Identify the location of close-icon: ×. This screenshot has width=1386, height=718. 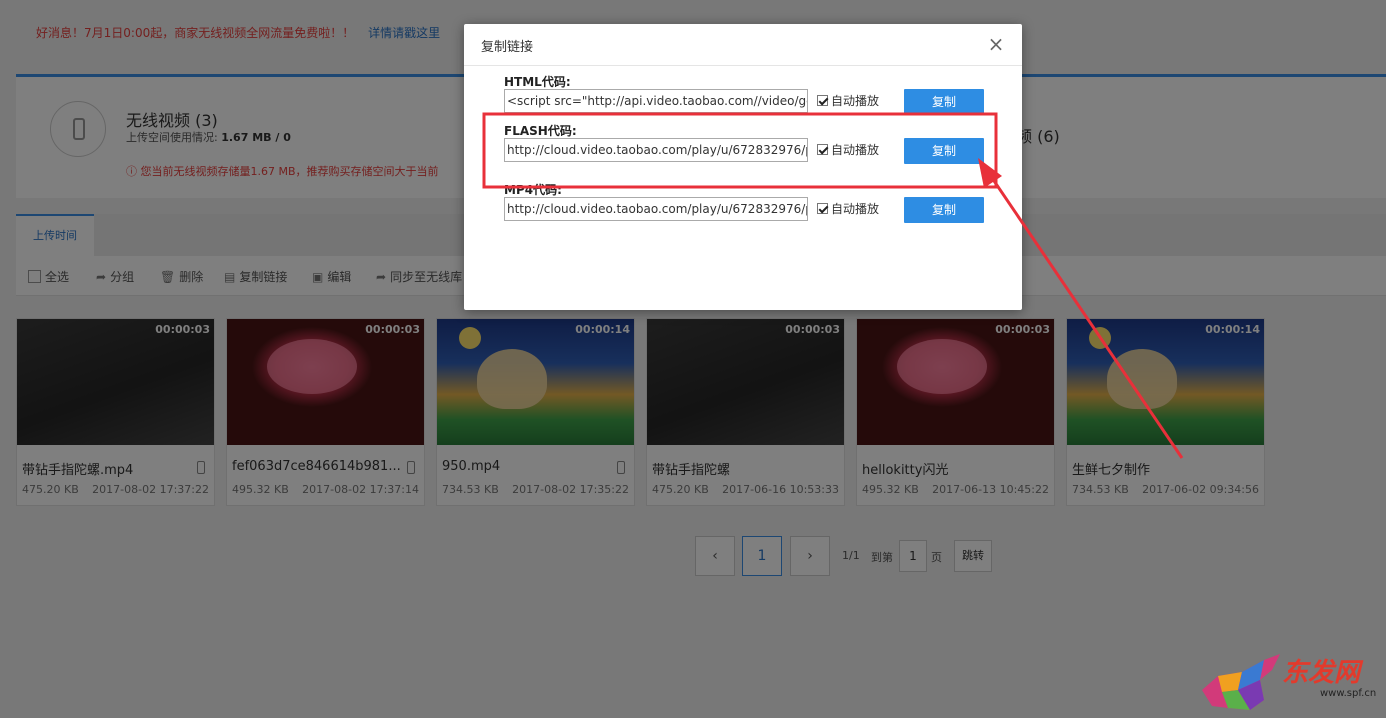
(996, 44).